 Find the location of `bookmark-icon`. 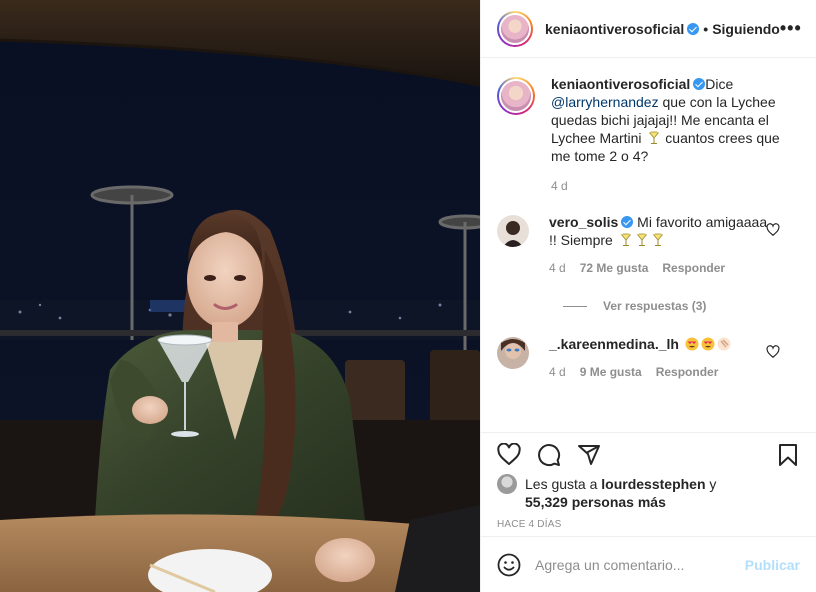

bookmark-icon is located at coordinates (788, 455).